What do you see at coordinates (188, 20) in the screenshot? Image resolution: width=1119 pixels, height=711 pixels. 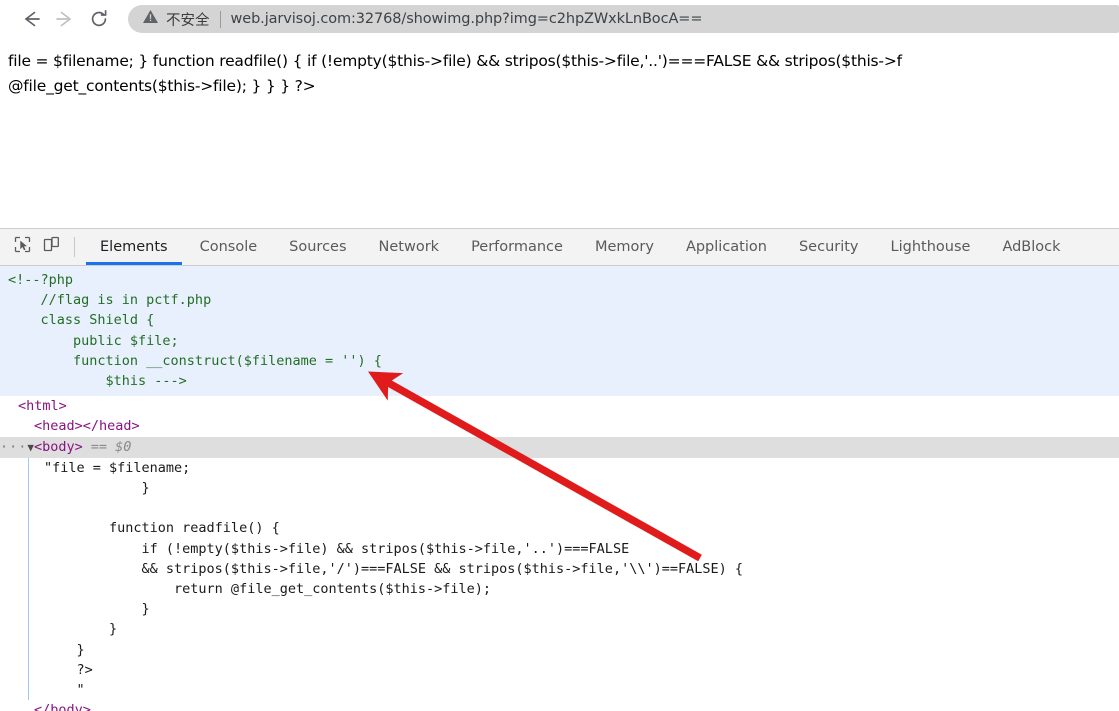 I see `security-status-label: 不安全` at bounding box center [188, 20].